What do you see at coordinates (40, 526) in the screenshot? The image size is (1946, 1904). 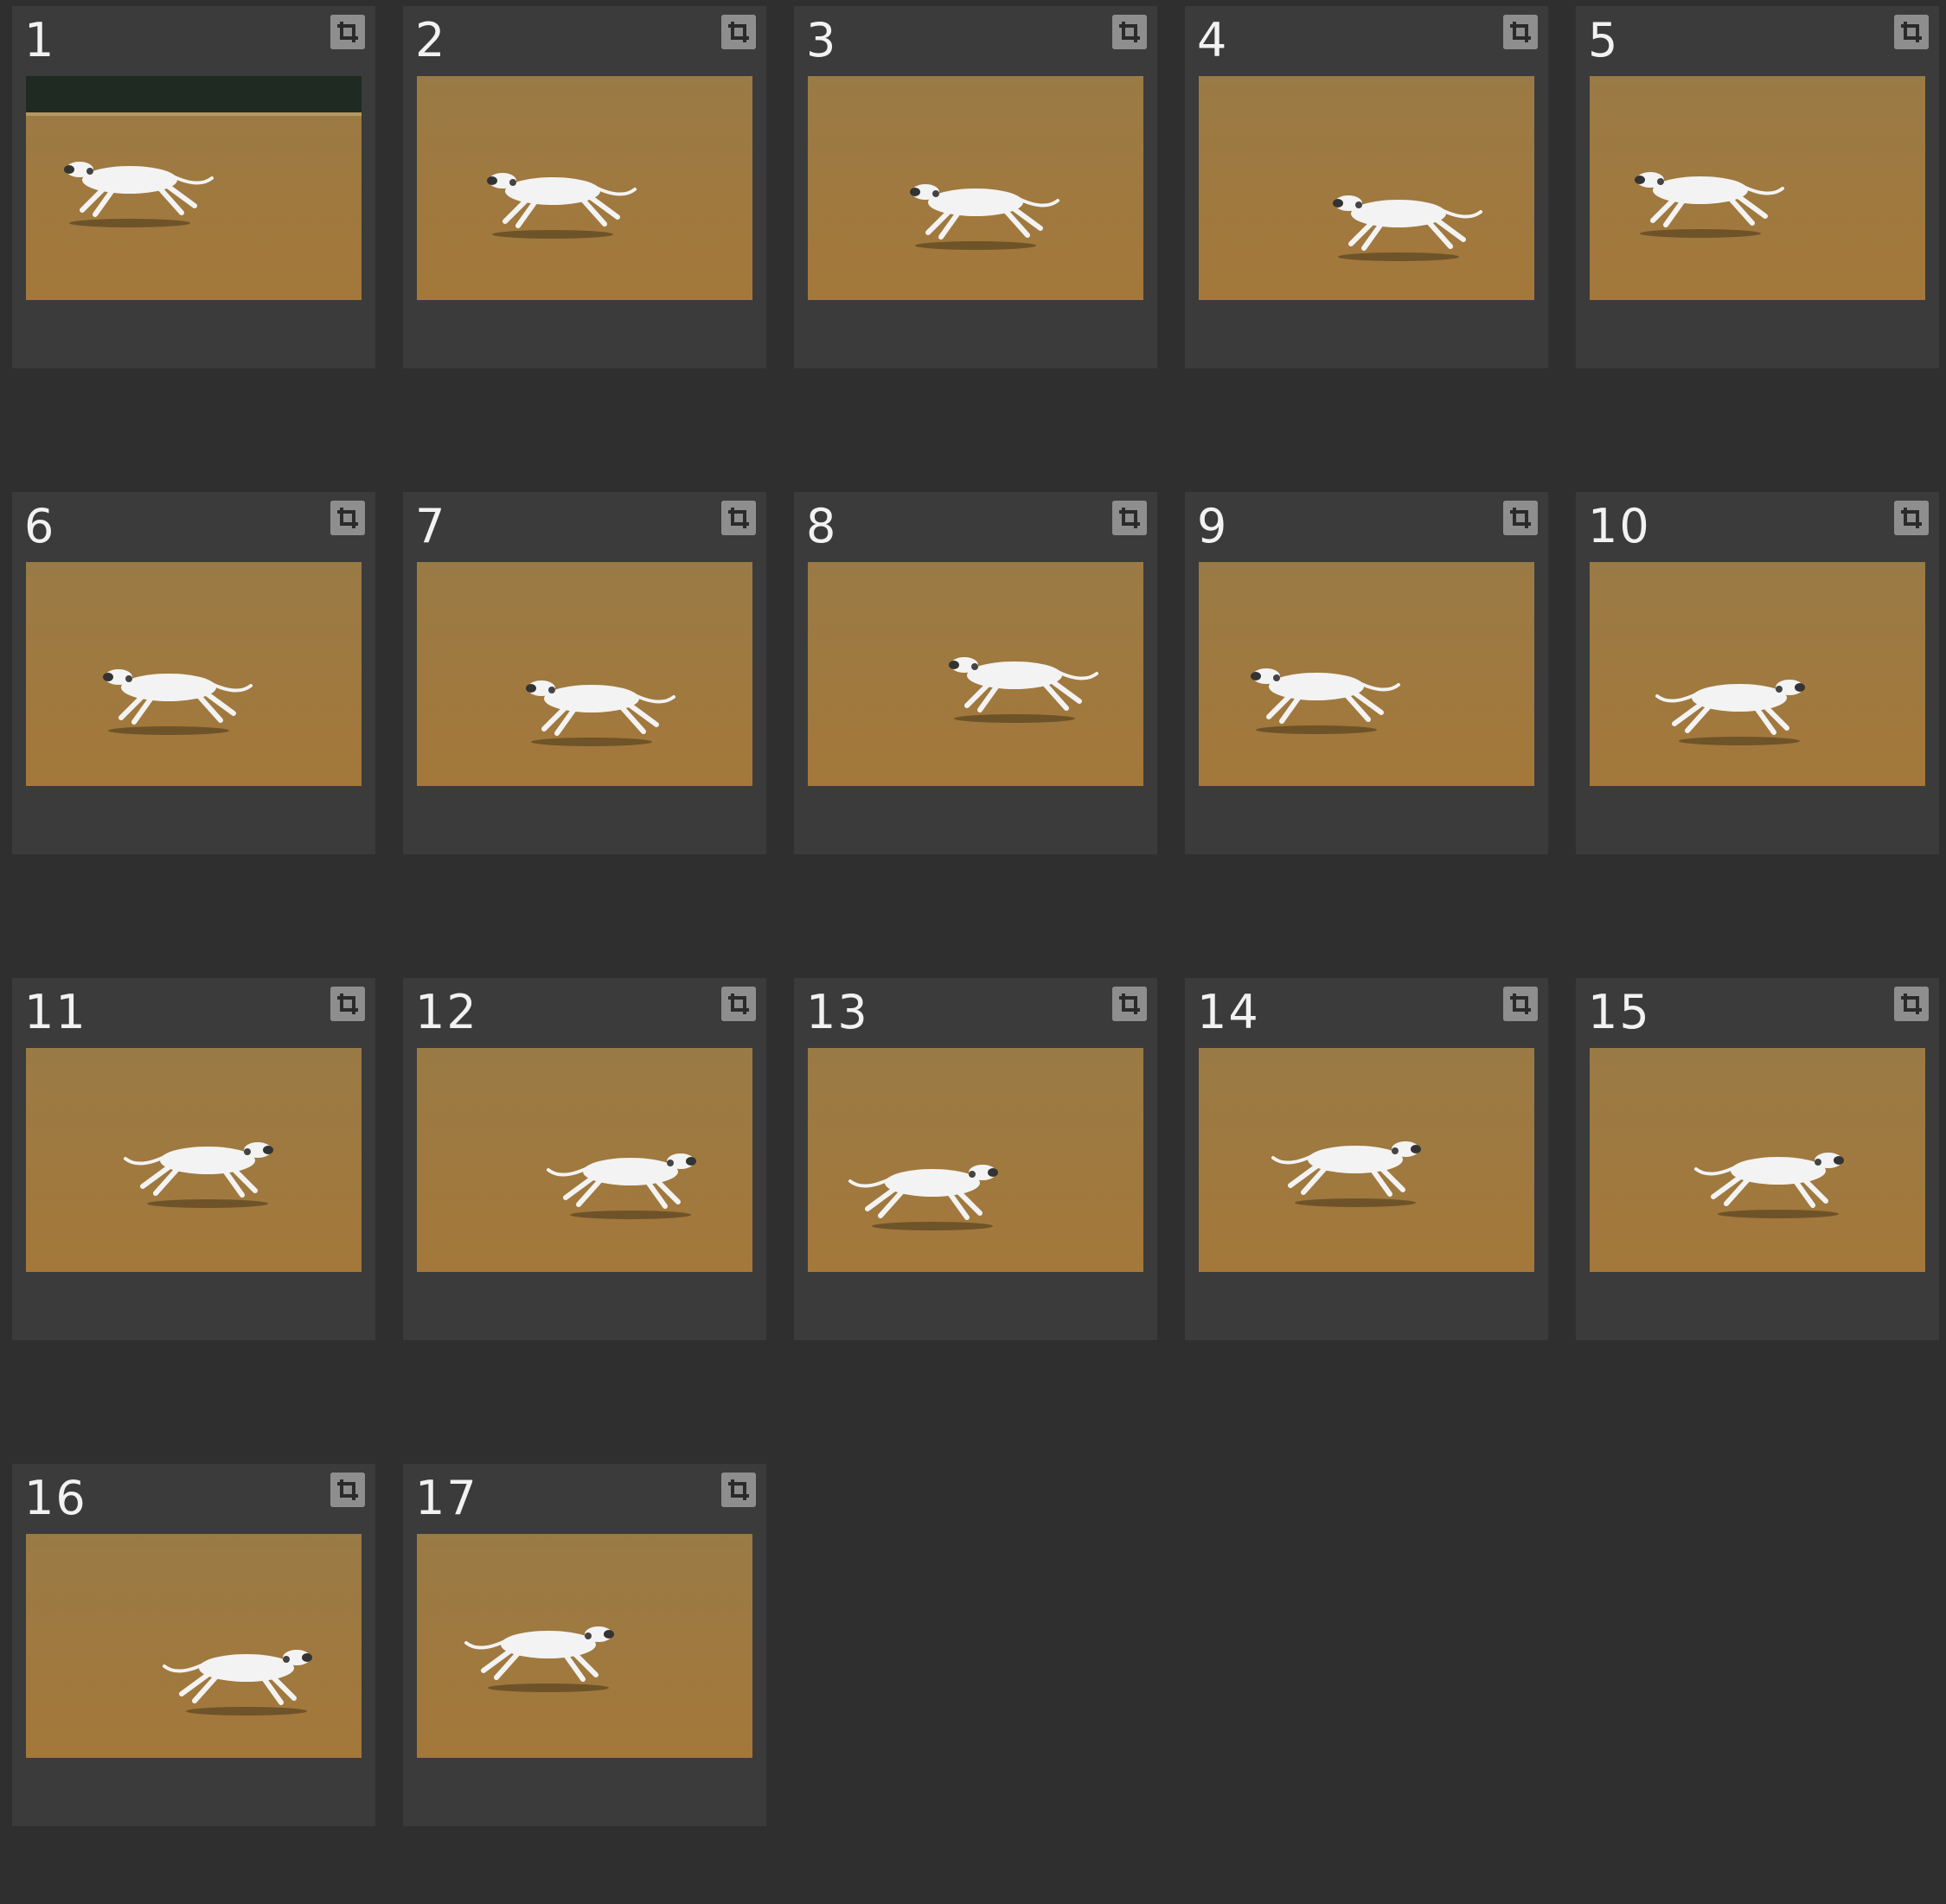 I see `frame-number: 6` at bounding box center [40, 526].